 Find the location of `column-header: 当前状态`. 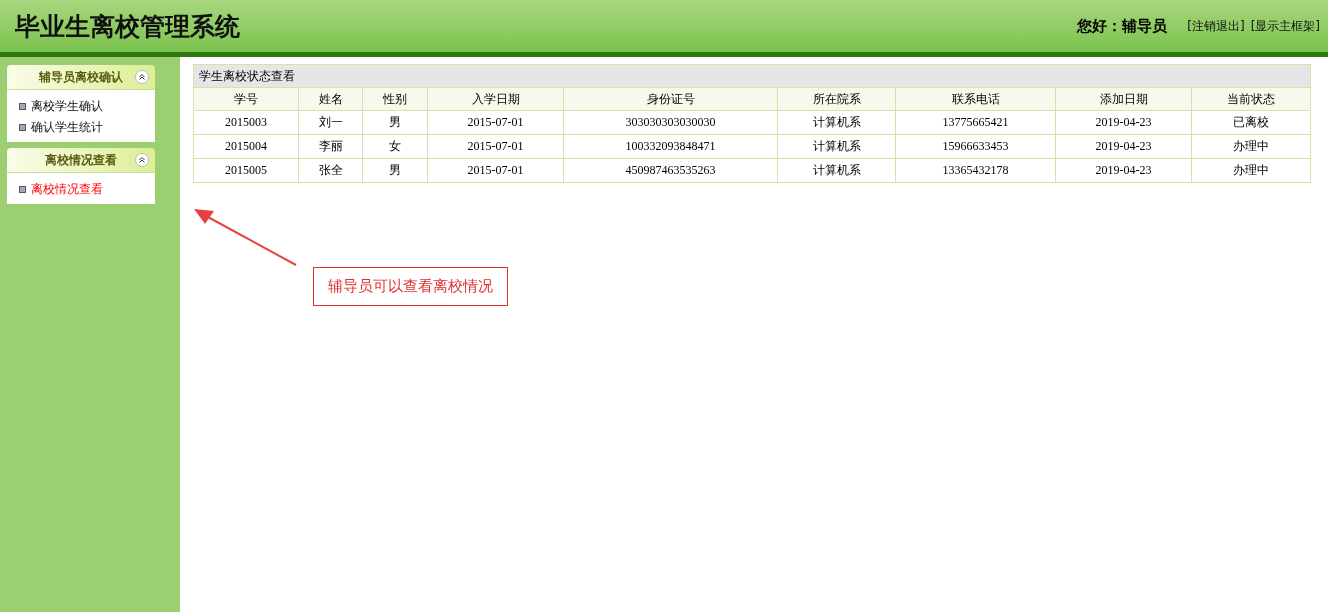

column-header: 当前状态 is located at coordinates (1251, 99).